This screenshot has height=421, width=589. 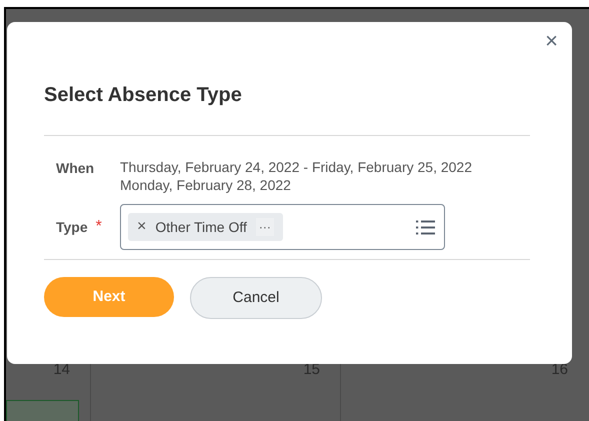 I want to click on type-picker: × Other Time Off ···, so click(x=282, y=227).